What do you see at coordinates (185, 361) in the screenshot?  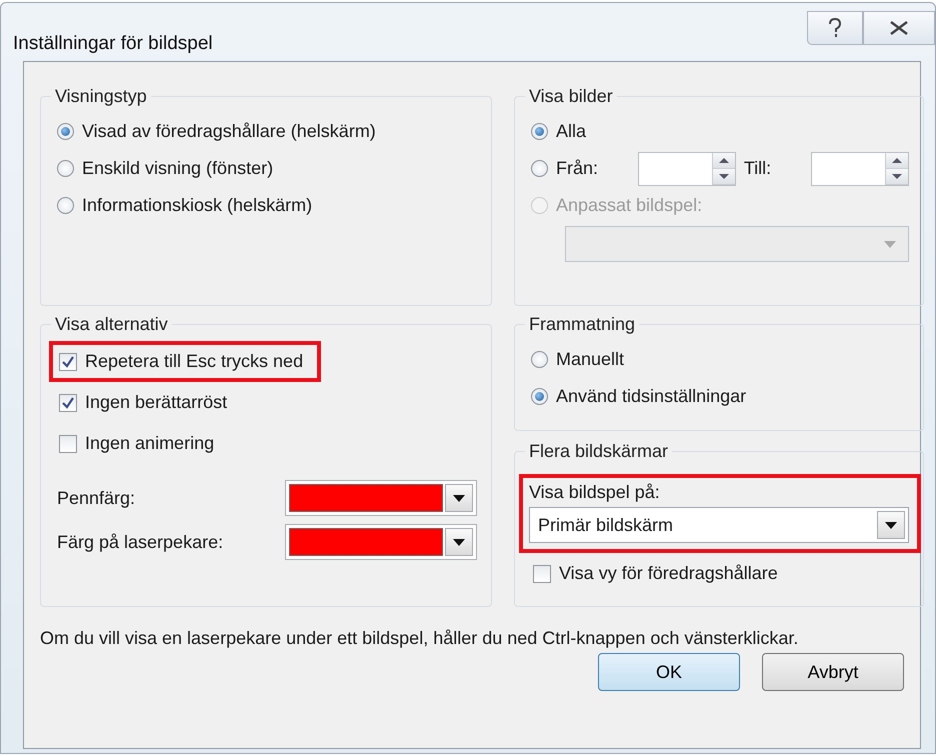 I see `checkbox-option: Repetera till Esc trycks ned` at bounding box center [185, 361].